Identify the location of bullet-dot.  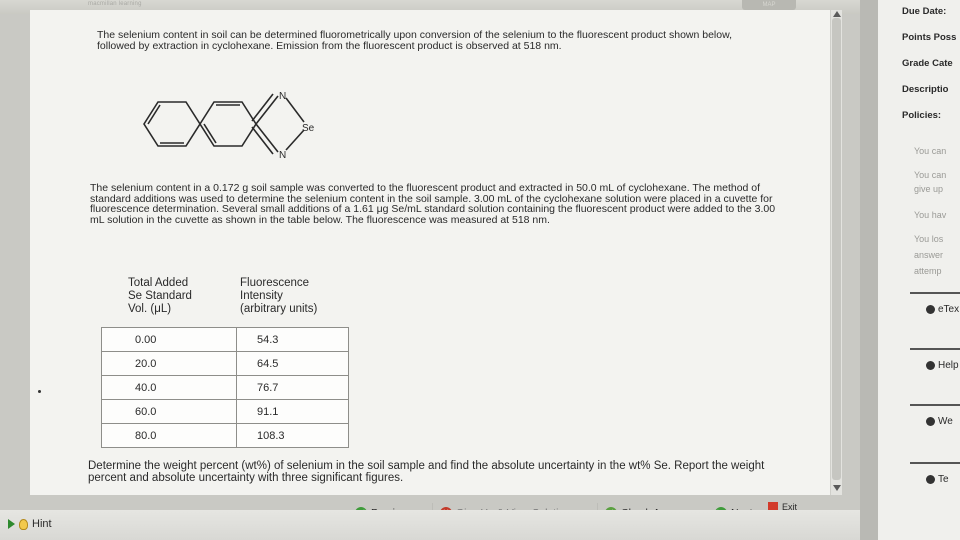
(39, 391).